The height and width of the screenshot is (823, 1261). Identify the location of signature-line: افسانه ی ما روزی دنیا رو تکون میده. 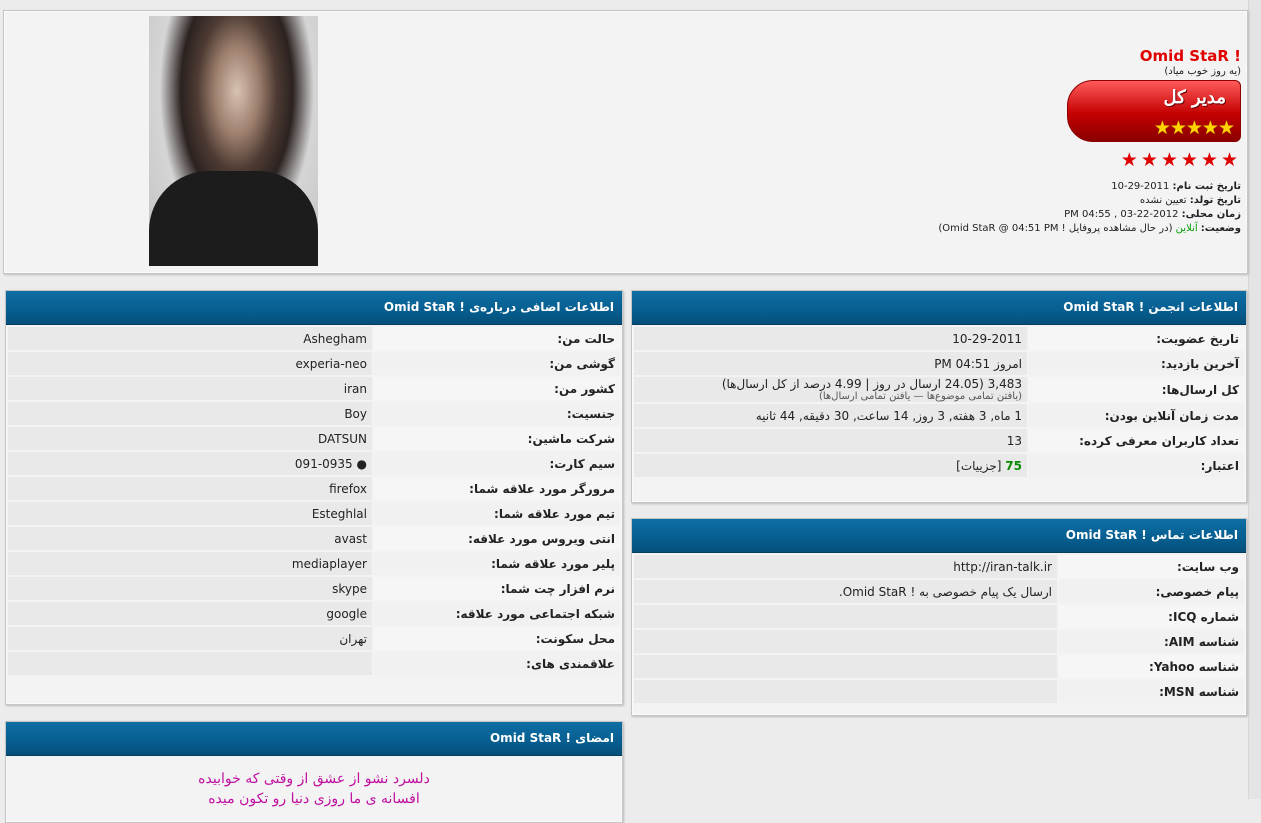
(314, 799).